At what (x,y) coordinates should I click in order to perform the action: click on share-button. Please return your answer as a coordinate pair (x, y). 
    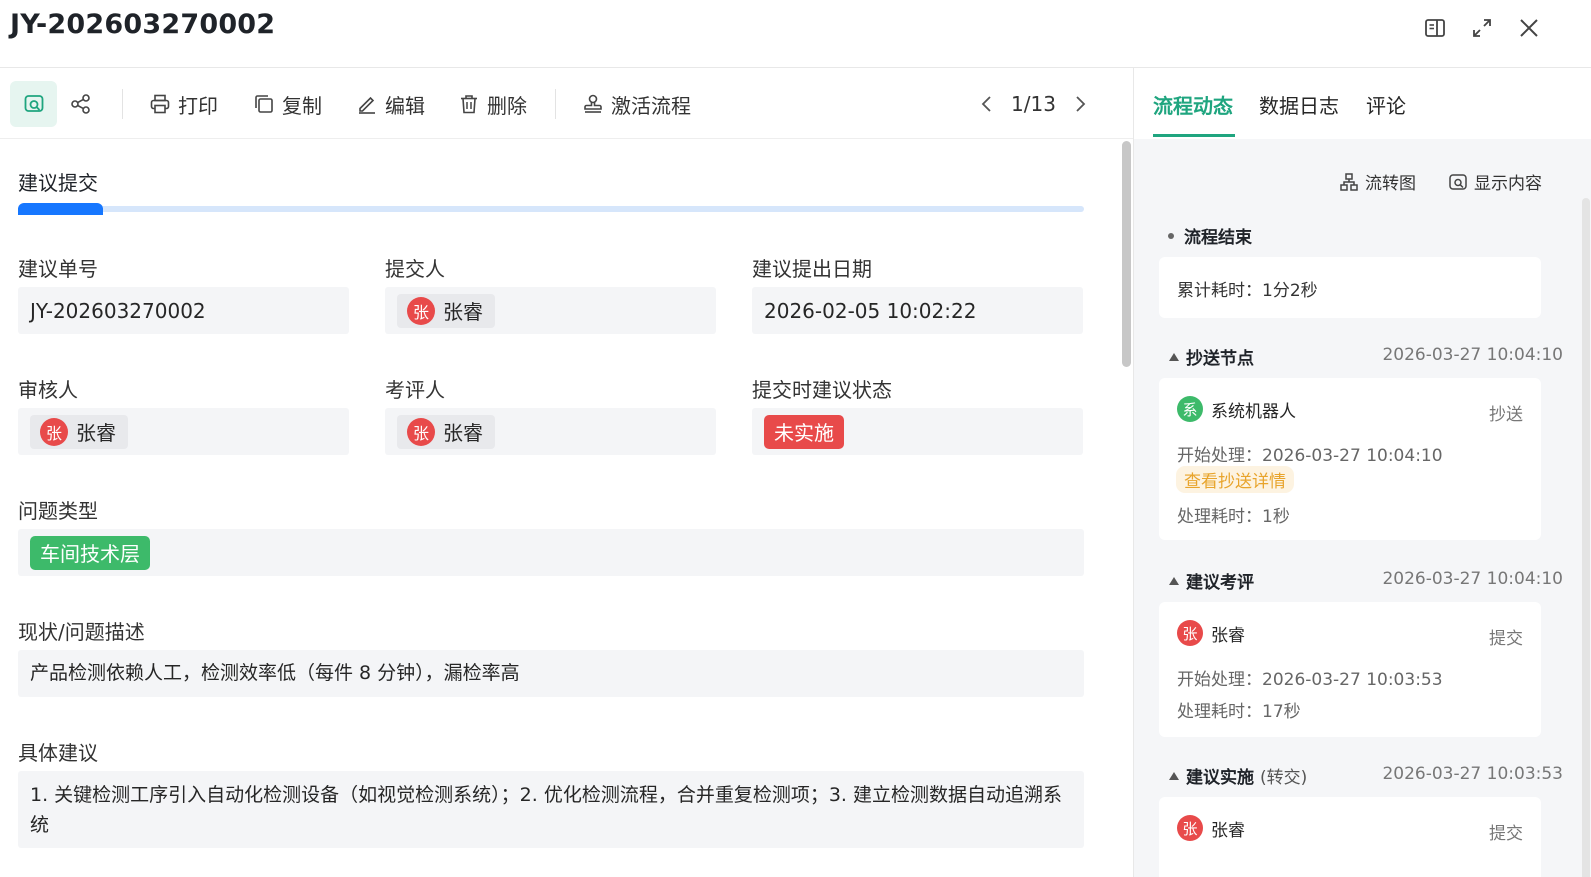
    Looking at the image, I should click on (81, 104).